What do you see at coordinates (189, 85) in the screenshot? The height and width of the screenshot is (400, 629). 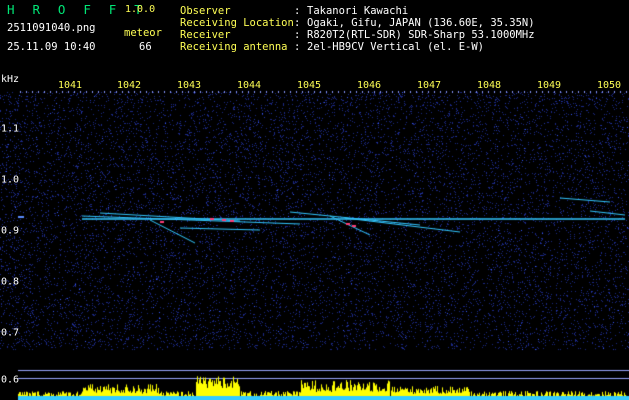 I see `x-tick-label: 1043` at bounding box center [189, 85].